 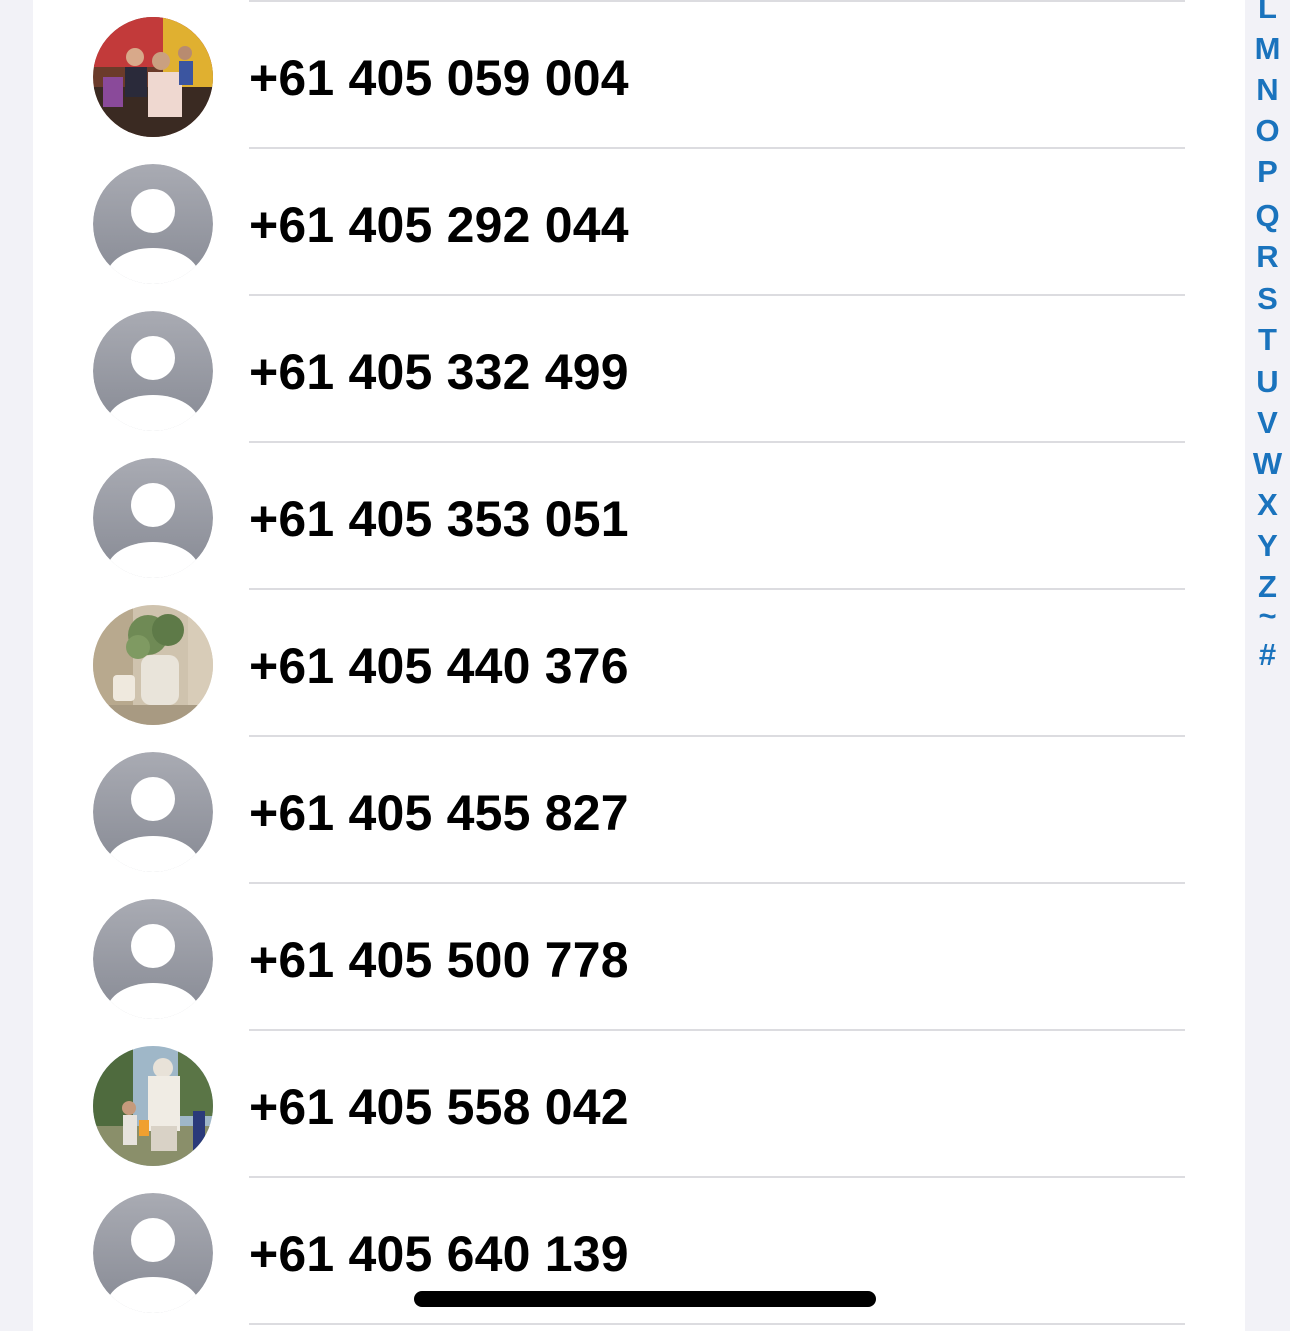 What do you see at coordinates (1267, 464) in the screenshot?
I see `index-letter-w: W` at bounding box center [1267, 464].